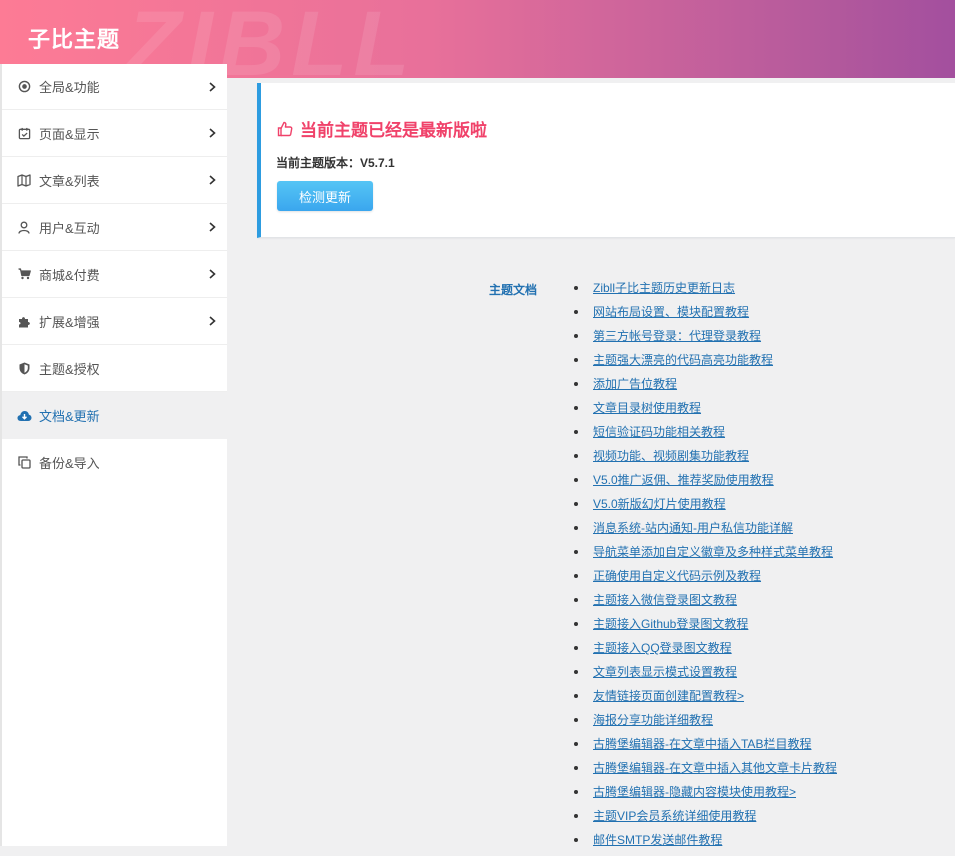 This screenshot has height=856, width=955. Describe the element at coordinates (677, 336) in the screenshot. I see `doc-link: 第三方帐号登录：代理登录教程` at that location.